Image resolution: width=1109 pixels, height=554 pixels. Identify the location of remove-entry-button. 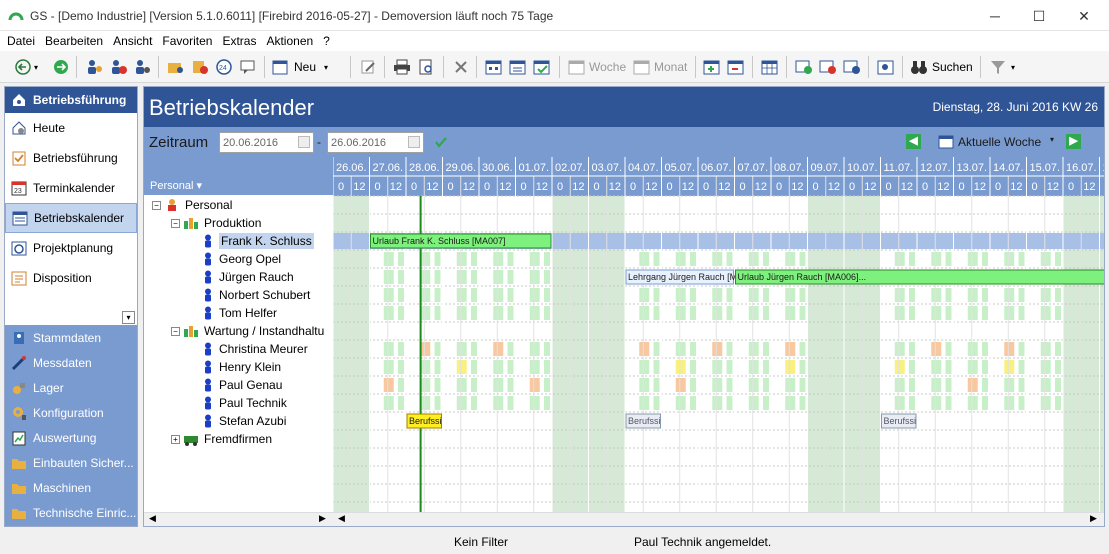
(736, 67).